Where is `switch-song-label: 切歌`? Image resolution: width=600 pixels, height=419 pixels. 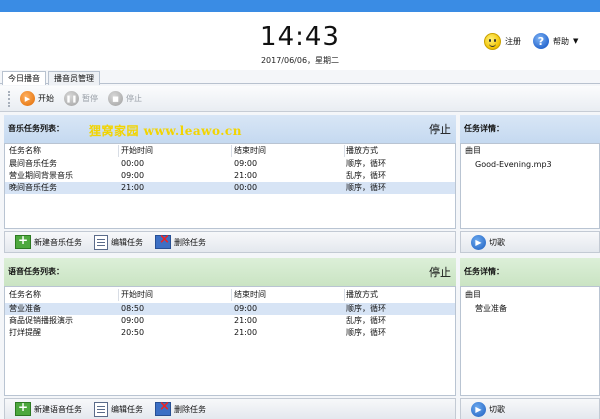
switch-song-label: 切歌 is located at coordinates (497, 242).